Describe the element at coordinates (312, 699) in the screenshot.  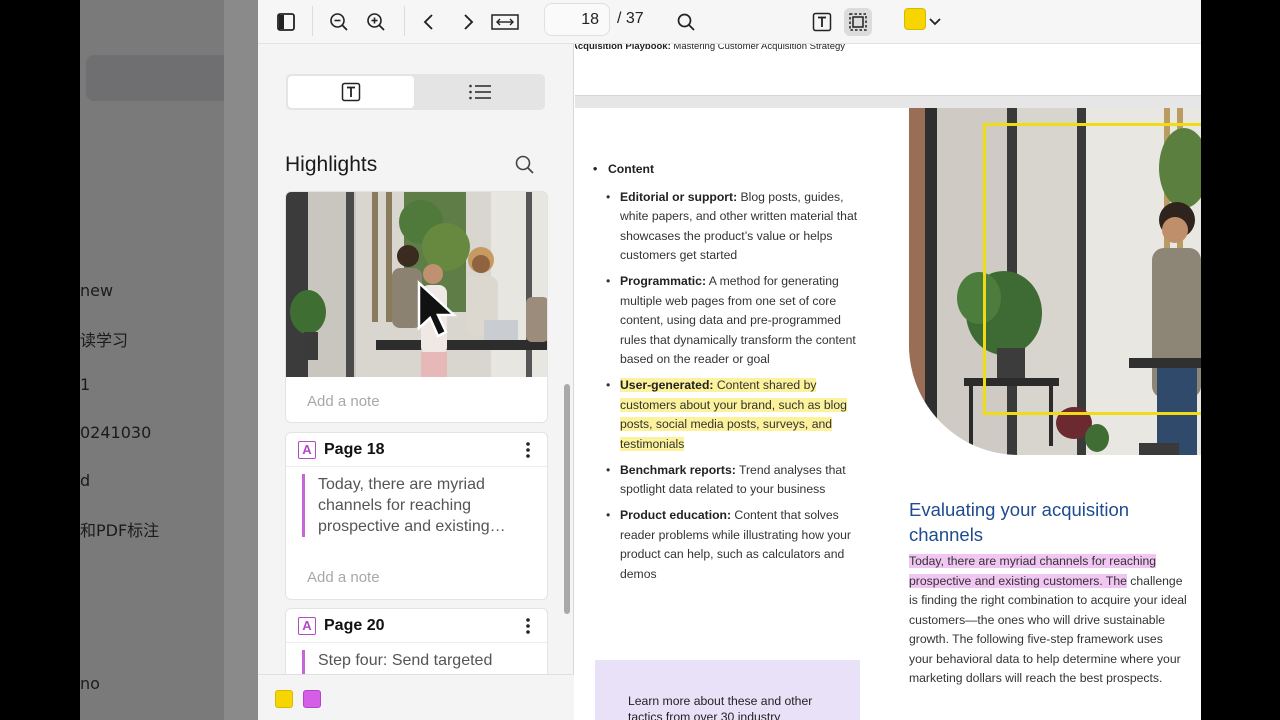
I see `purple-filter-swatch` at that location.